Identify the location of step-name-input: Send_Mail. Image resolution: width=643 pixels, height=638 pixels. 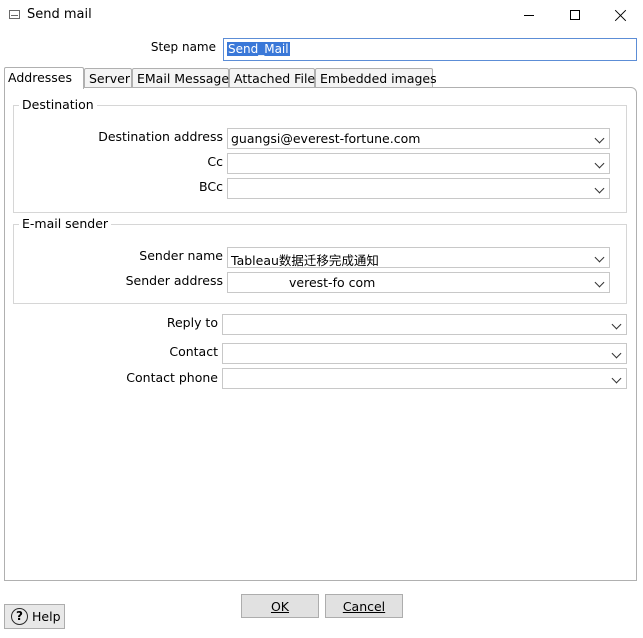
(430, 49).